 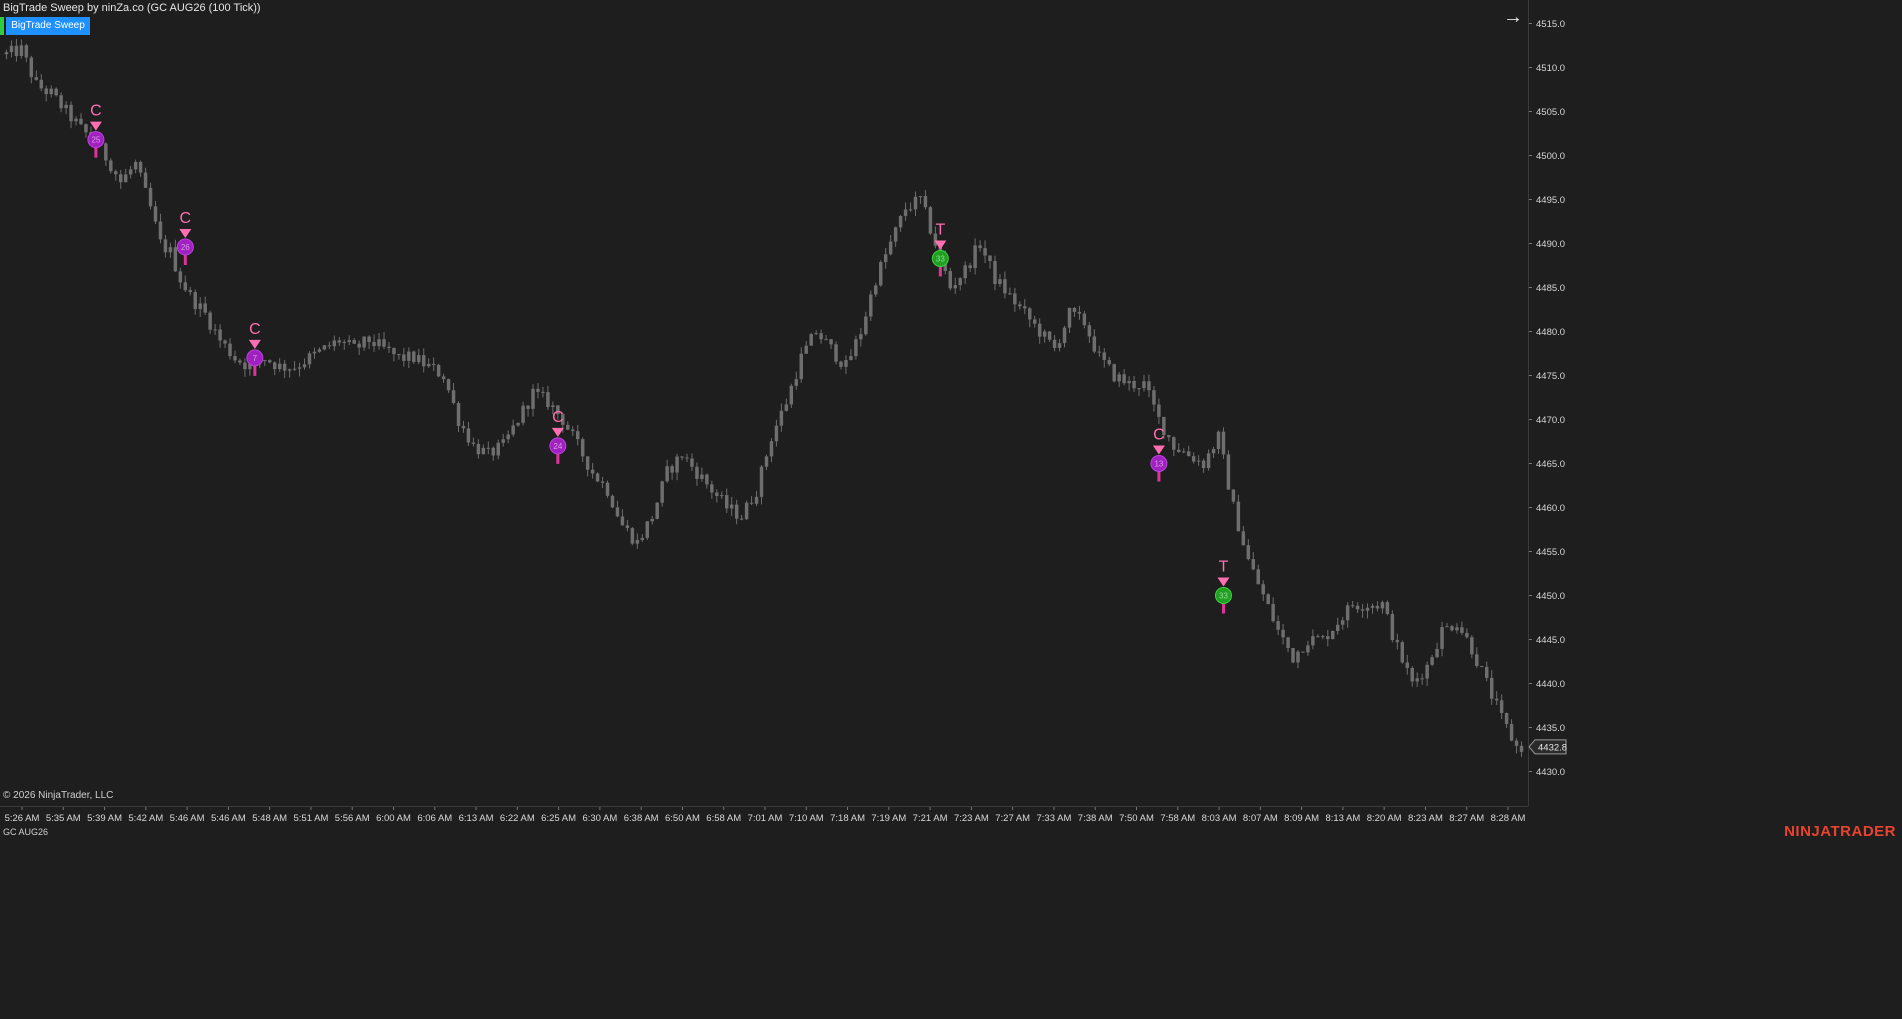 What do you see at coordinates (104, 818) in the screenshot?
I see `time-tick-label: 5:39 AM` at bounding box center [104, 818].